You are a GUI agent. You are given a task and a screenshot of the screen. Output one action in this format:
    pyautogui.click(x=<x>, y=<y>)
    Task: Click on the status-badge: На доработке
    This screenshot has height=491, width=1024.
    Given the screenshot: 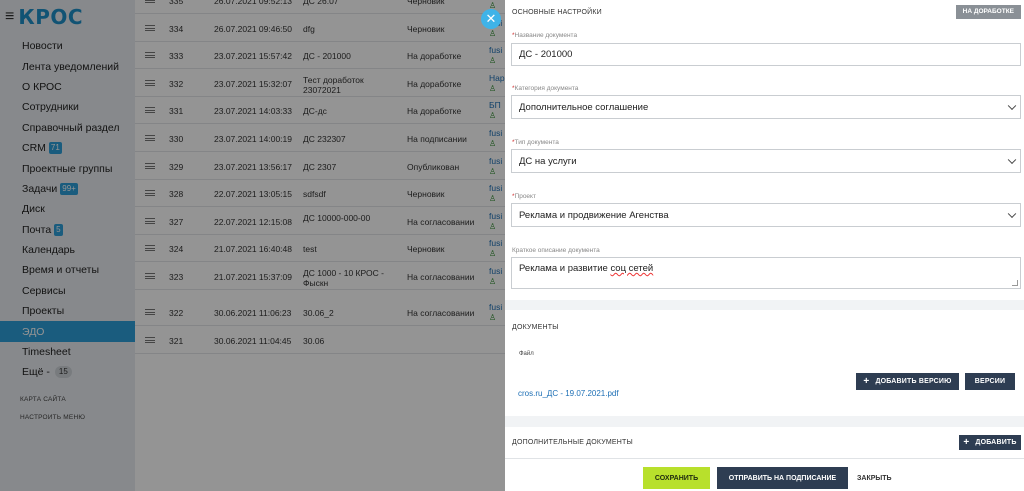 What is the action you would take?
    pyautogui.click(x=988, y=12)
    